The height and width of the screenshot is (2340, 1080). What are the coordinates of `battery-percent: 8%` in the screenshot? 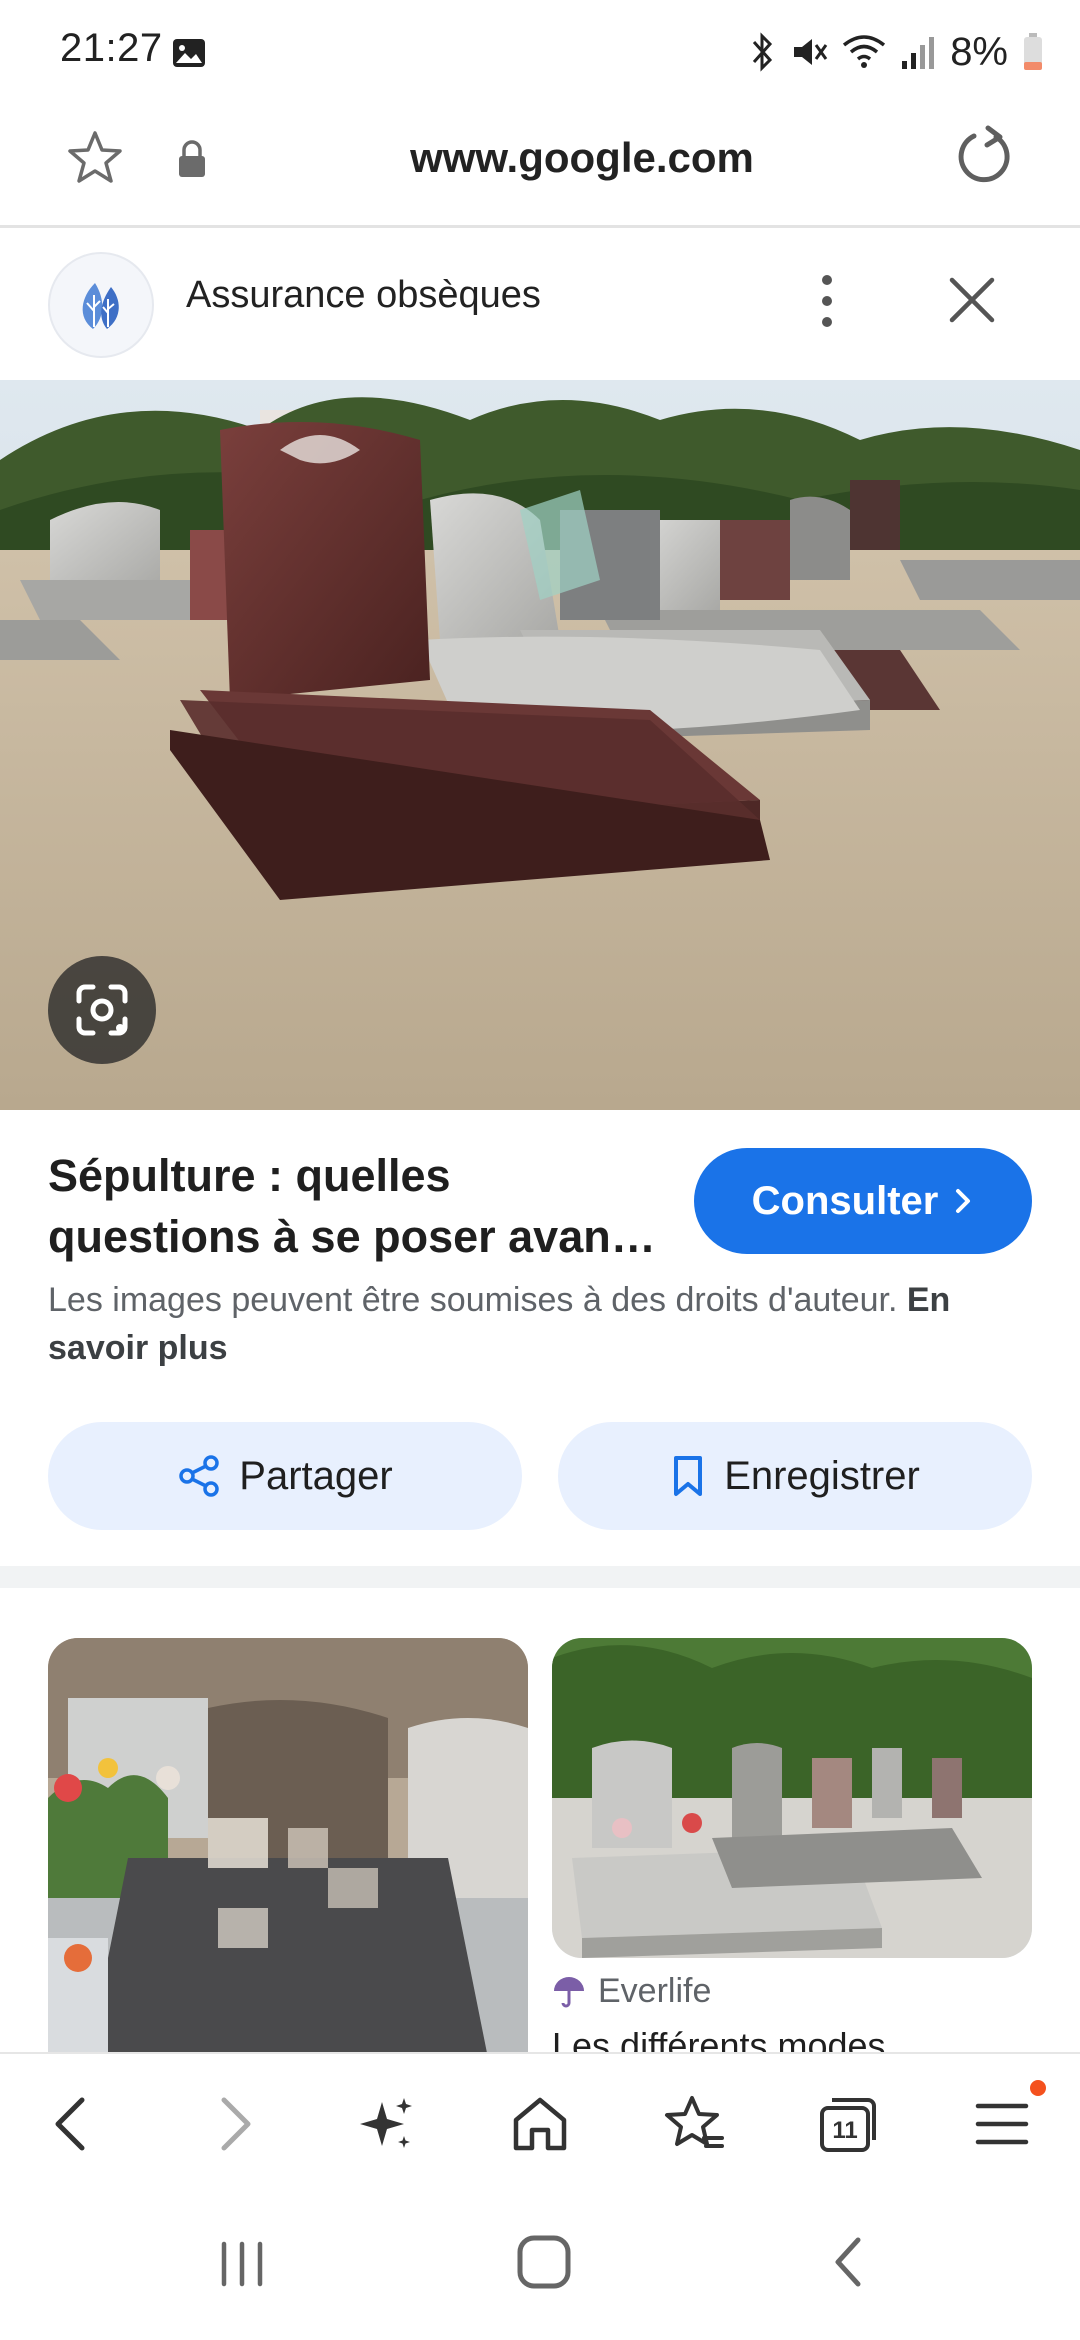 It's located at (979, 51).